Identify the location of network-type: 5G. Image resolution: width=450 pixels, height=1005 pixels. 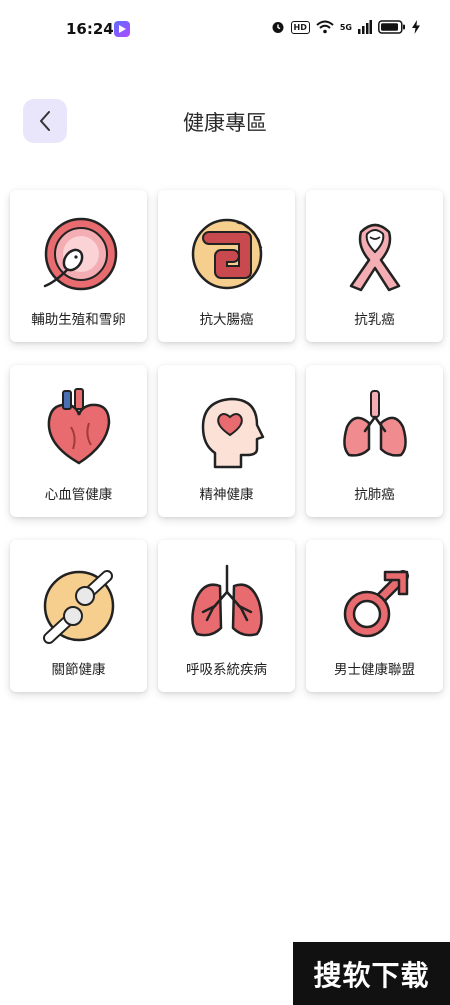
(345, 27).